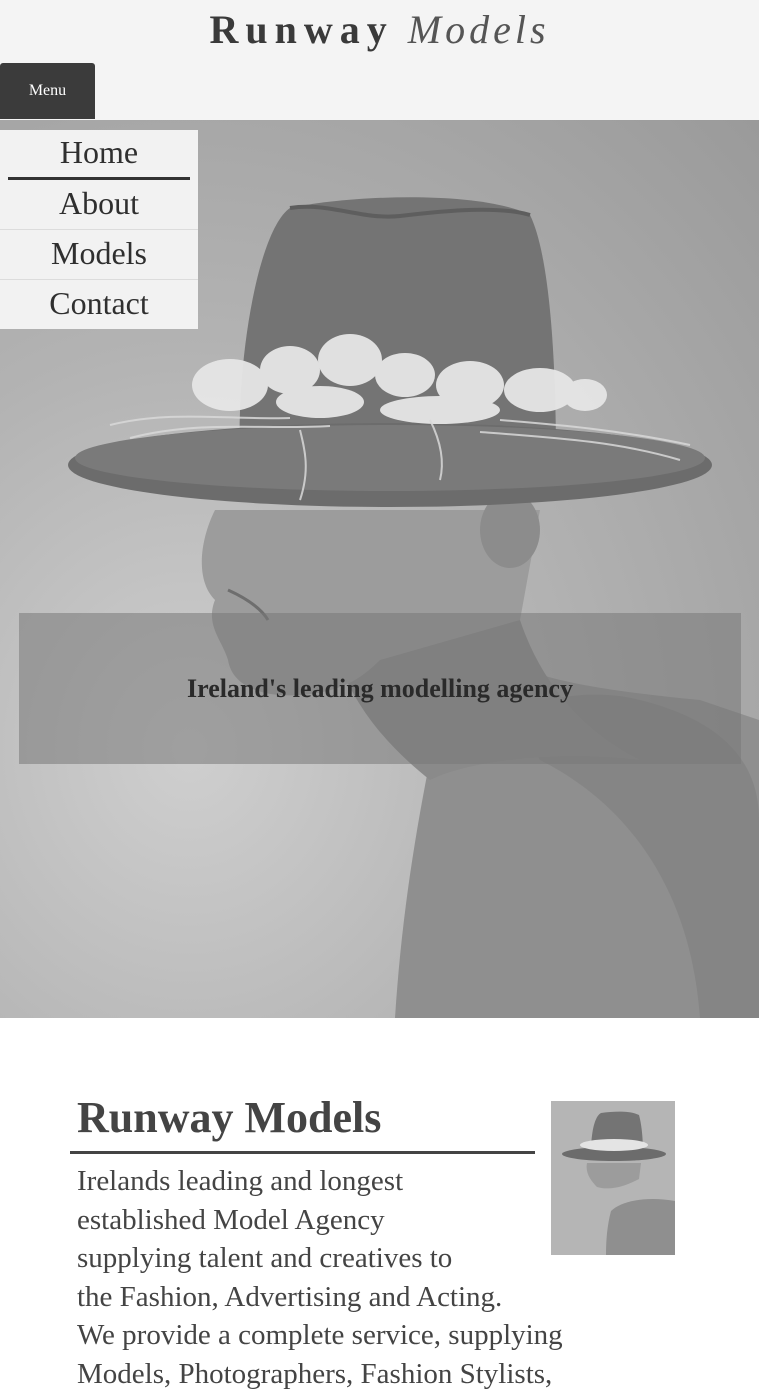 The image size is (759, 1400). Describe the element at coordinates (478, 29) in the screenshot. I see `brand-name-italic: Models` at that location.